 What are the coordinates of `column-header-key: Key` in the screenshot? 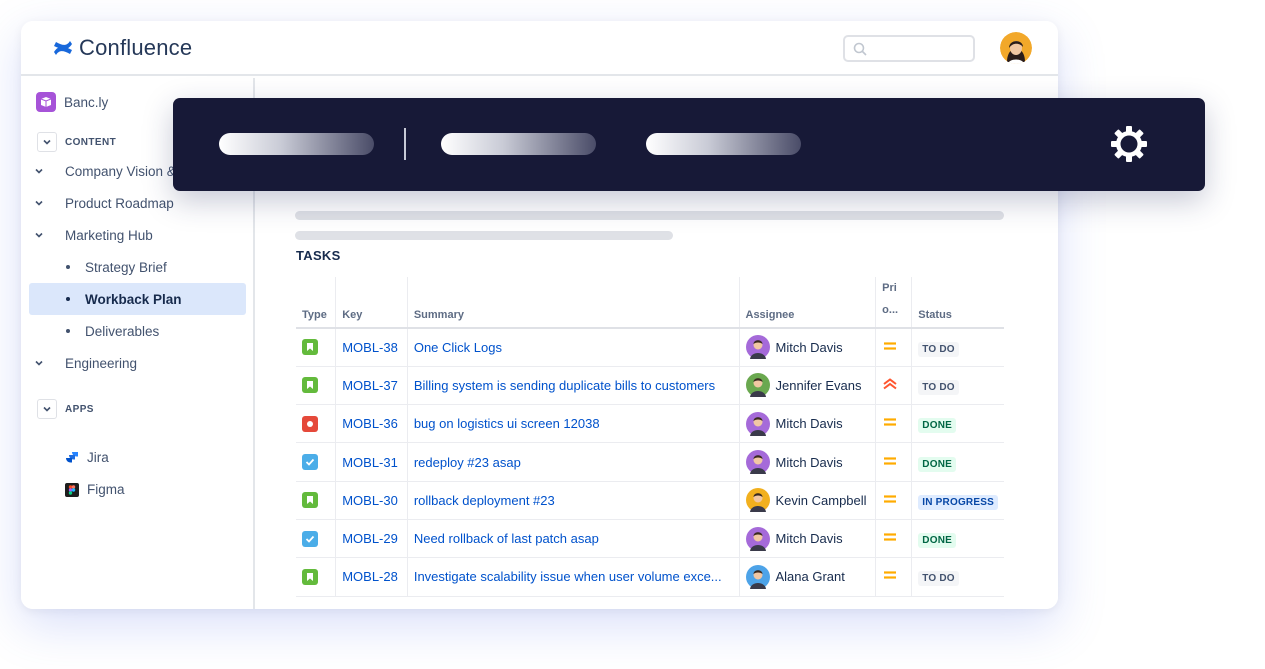 It's located at (371, 303).